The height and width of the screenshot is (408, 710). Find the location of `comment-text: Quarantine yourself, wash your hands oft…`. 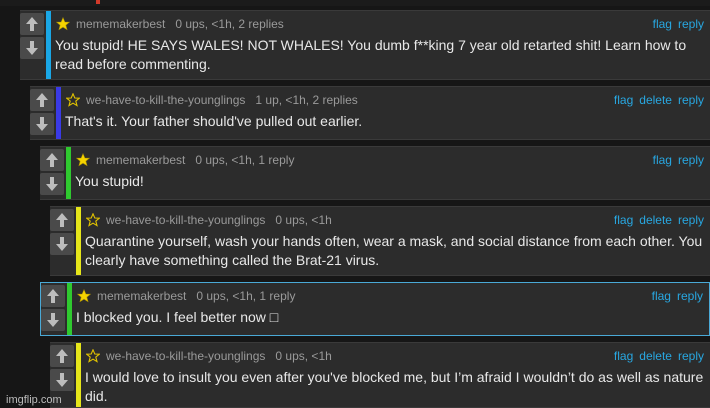

comment-text: Quarantine yourself, wash your hands oft… is located at coordinates (394, 250).